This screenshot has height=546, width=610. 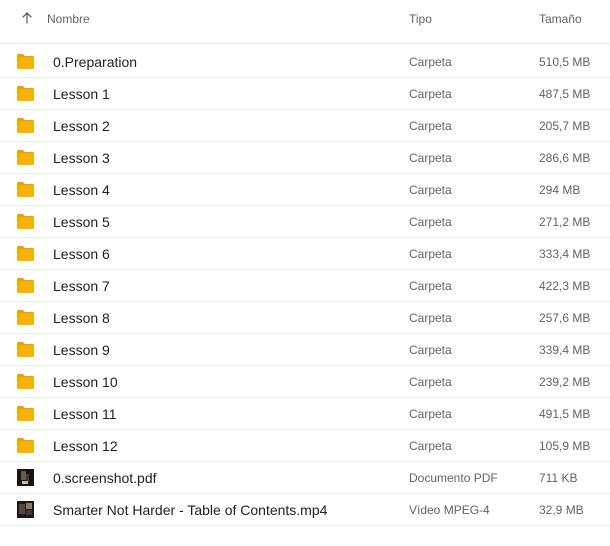 What do you see at coordinates (449, 510) in the screenshot?
I see `file-type: Vídeo MPEG-4` at bounding box center [449, 510].